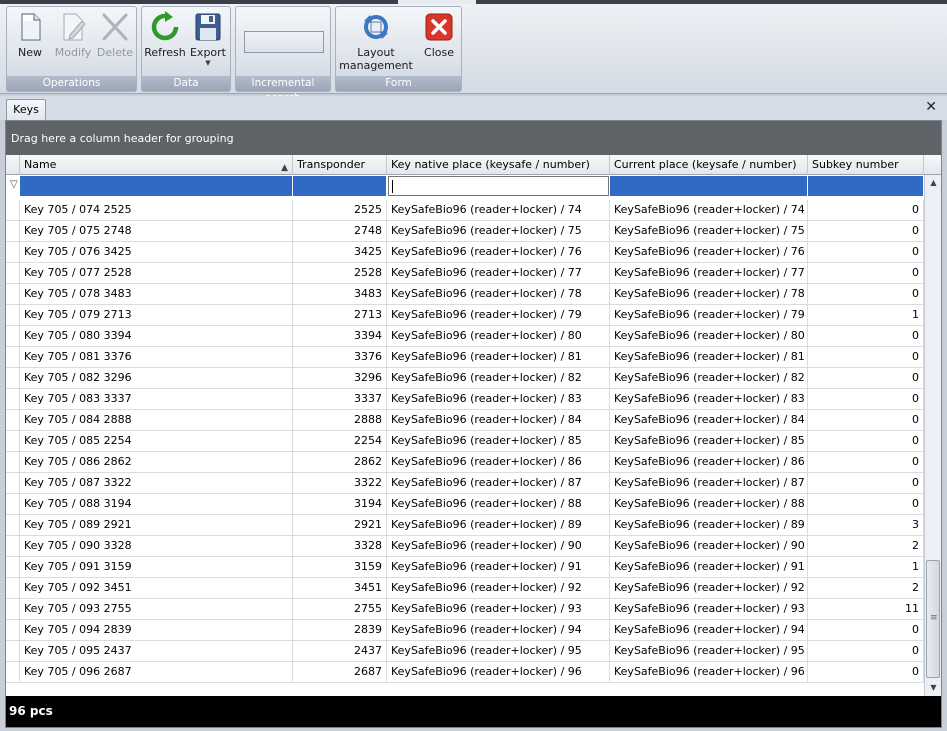 This screenshot has height=731, width=947. Describe the element at coordinates (709, 357) in the screenshot. I see `cell-current-place: KeySafeBio96 (reader+locker) / 81` at that location.